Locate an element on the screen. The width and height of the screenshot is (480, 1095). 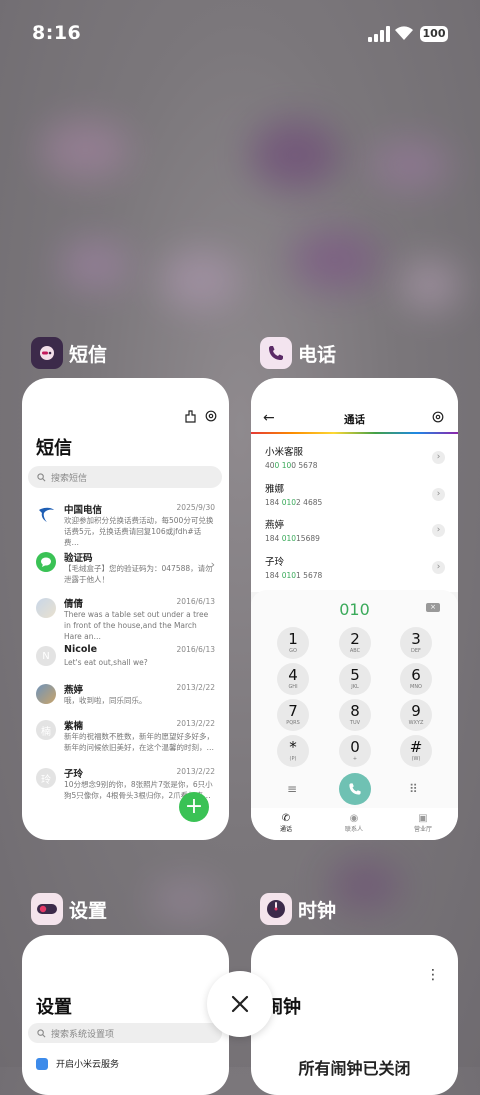
message-sender: 倩倩 is located at coordinates (74, 604).